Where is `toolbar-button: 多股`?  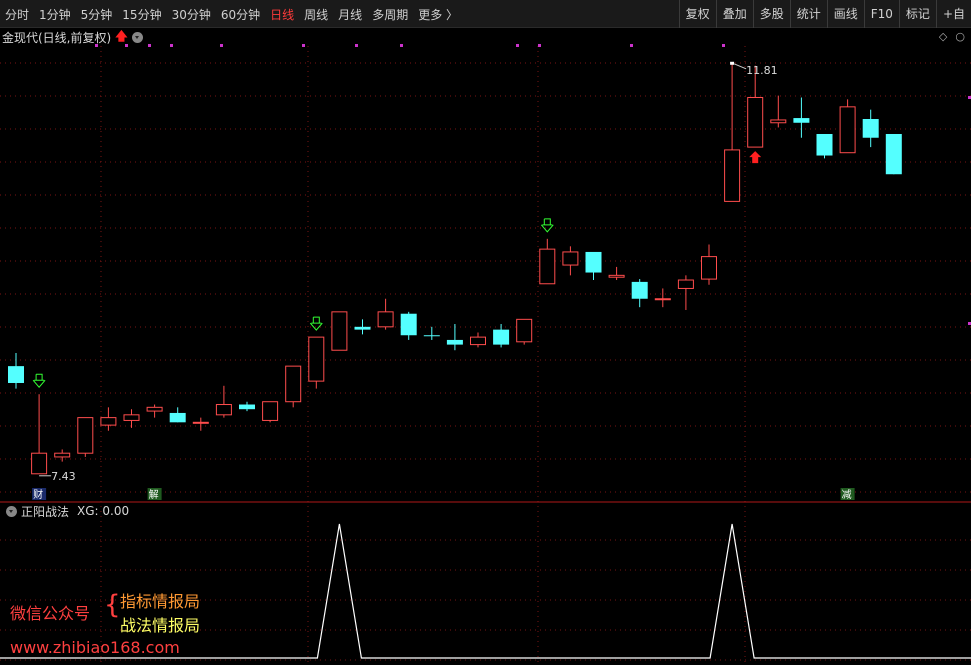 toolbar-button: 多股 is located at coordinates (771, 14).